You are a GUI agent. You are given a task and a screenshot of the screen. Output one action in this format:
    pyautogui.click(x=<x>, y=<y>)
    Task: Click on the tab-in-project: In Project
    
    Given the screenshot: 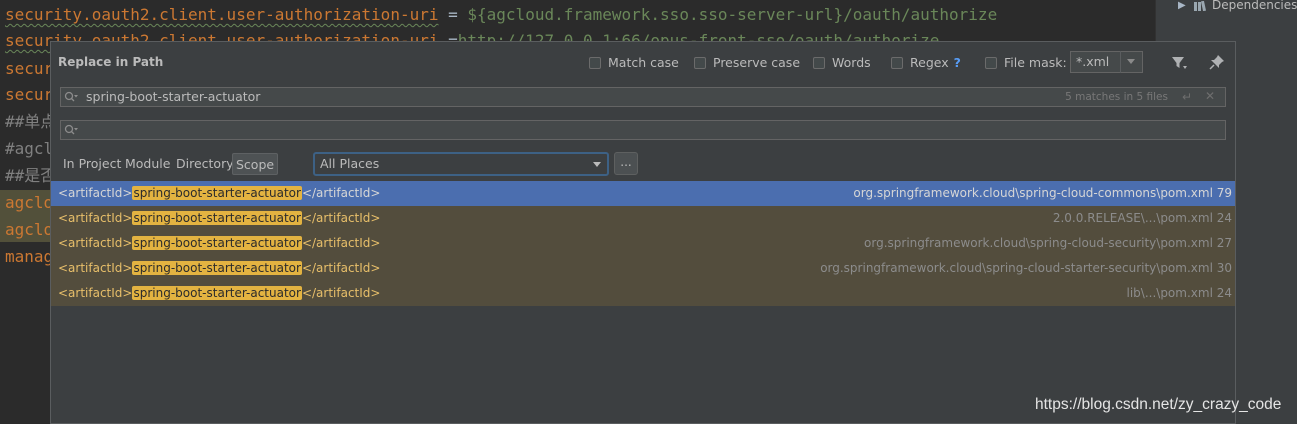 What is the action you would take?
    pyautogui.click(x=92, y=164)
    